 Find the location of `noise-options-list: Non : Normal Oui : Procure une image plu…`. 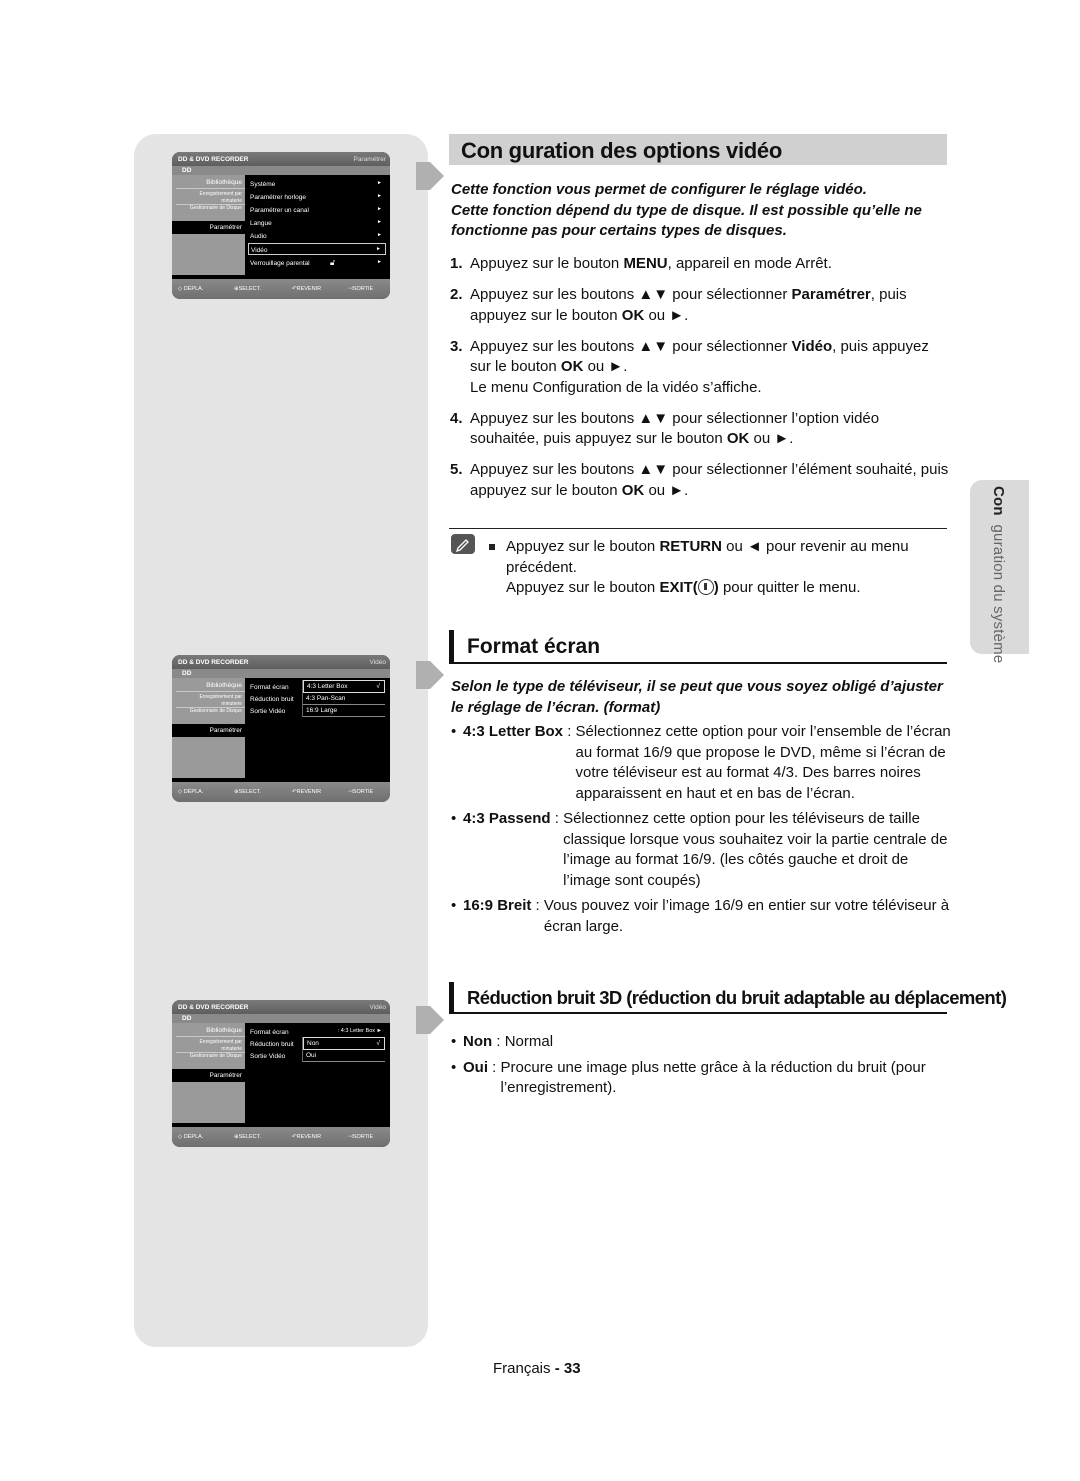

noise-options-list: Non : Normal Oui : Procure une image plu… is located at coordinates (701, 1068).